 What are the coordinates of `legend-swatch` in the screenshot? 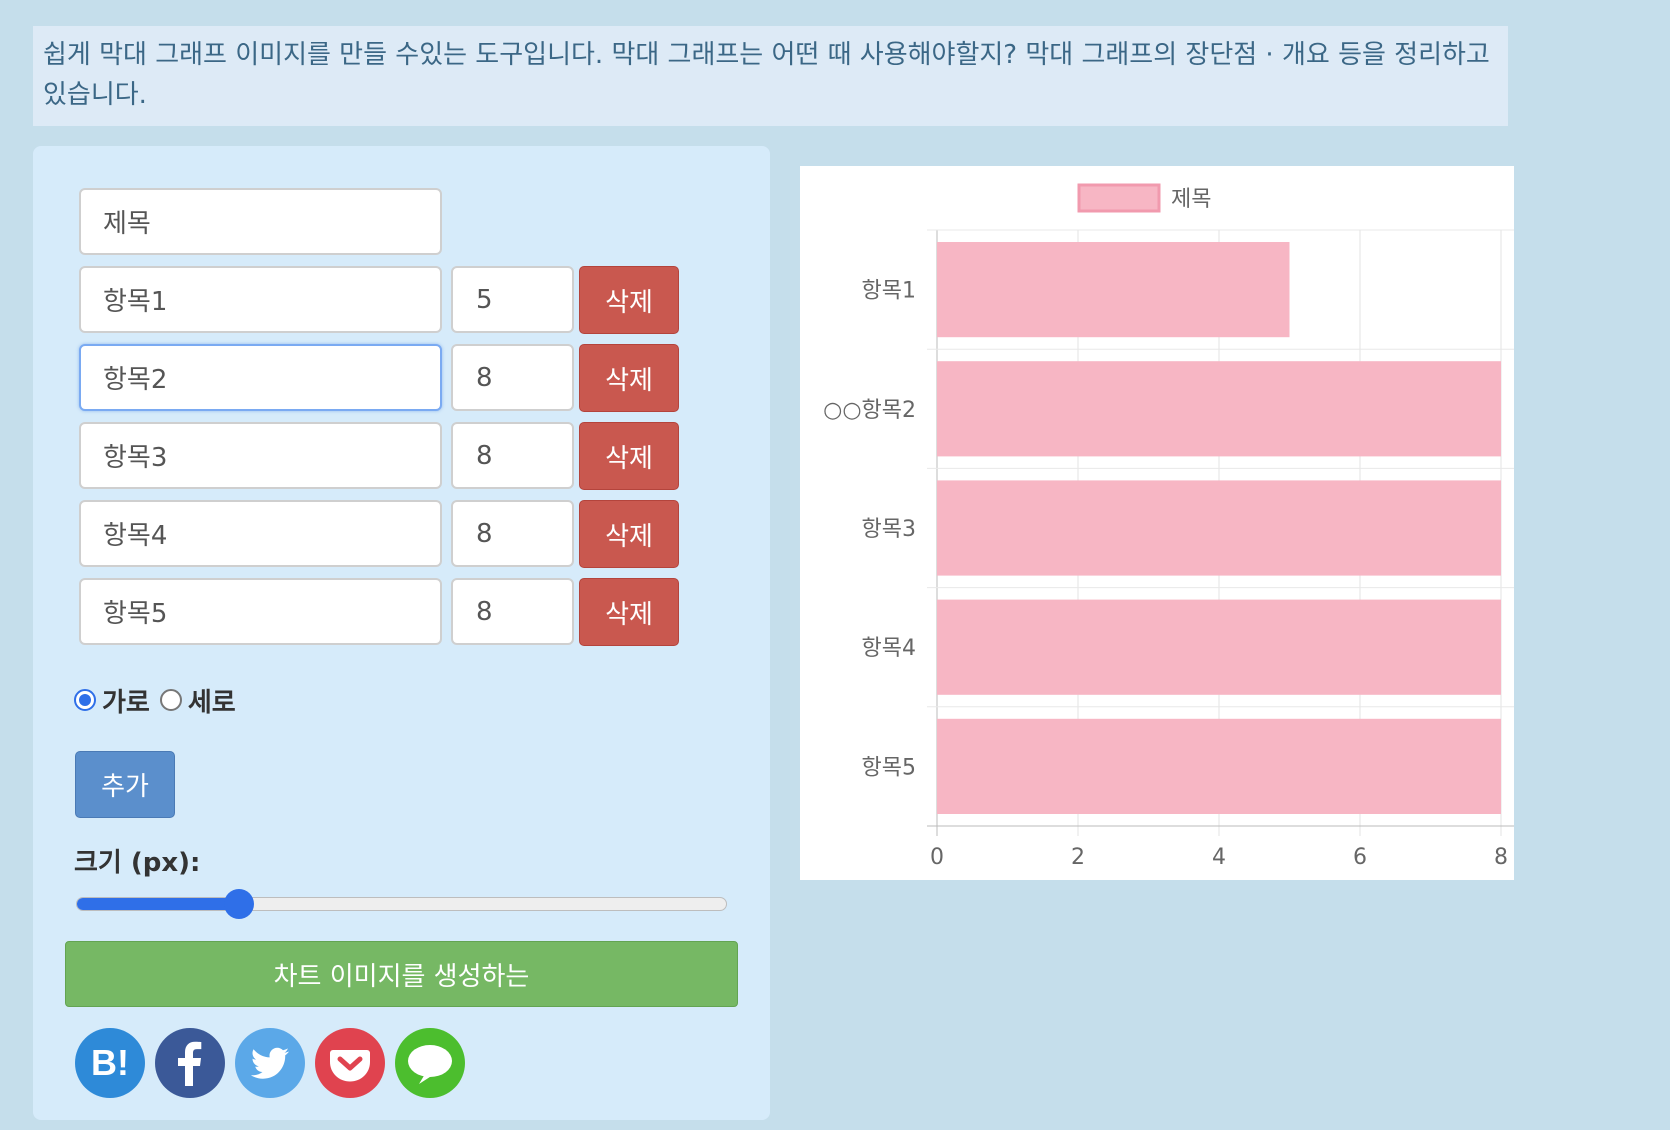 It's located at (1119, 198).